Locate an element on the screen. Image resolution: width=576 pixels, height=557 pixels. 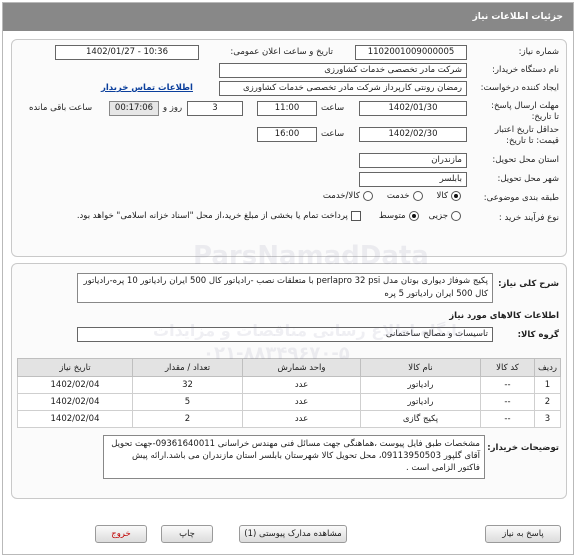
process-radio-minor is located at coordinates (456, 216).